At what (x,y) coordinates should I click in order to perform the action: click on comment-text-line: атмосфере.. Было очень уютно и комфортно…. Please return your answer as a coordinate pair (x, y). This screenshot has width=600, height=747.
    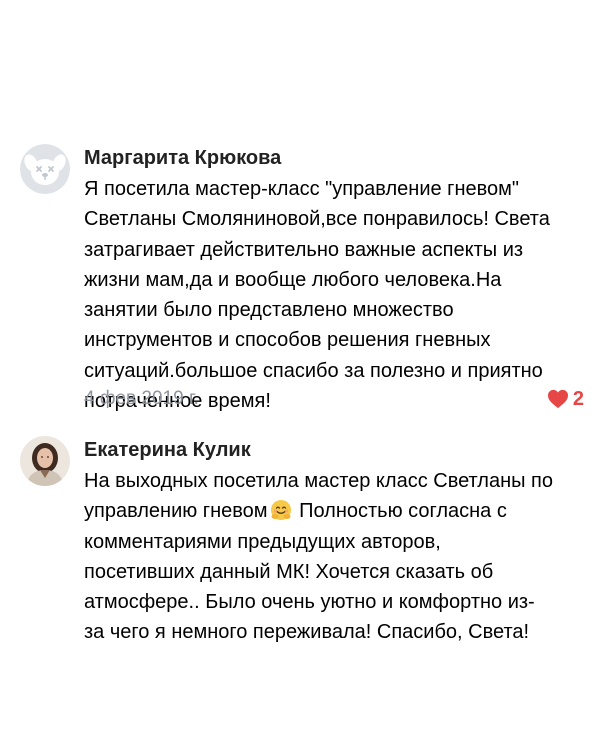
    Looking at the image, I should click on (309, 602).